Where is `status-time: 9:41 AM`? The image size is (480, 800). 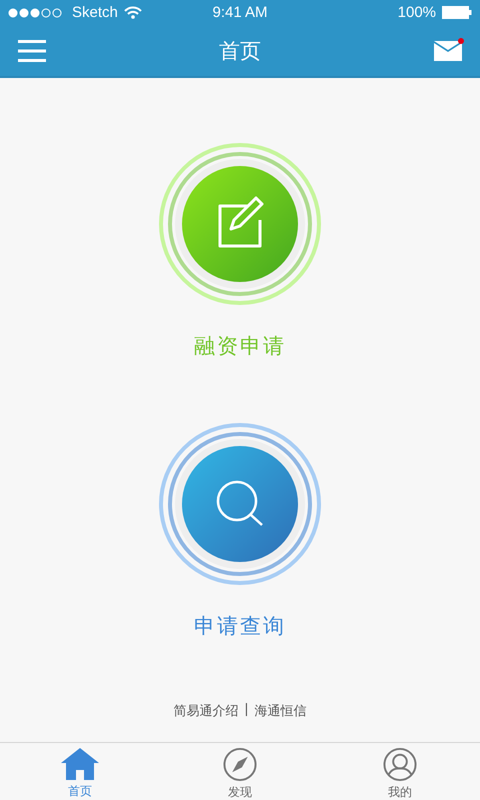 status-time: 9:41 AM is located at coordinates (240, 12).